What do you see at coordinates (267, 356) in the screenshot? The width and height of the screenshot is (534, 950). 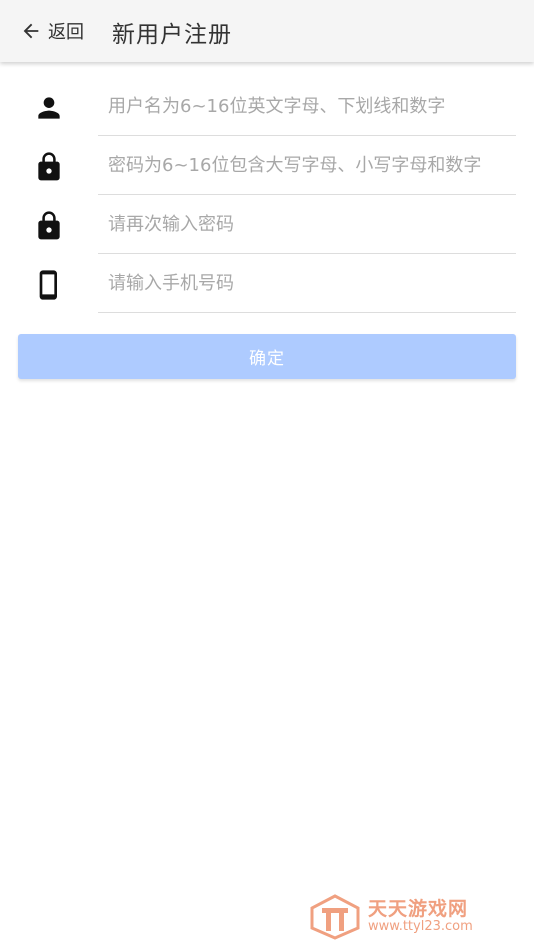 I see `confirm-button: 确定` at bounding box center [267, 356].